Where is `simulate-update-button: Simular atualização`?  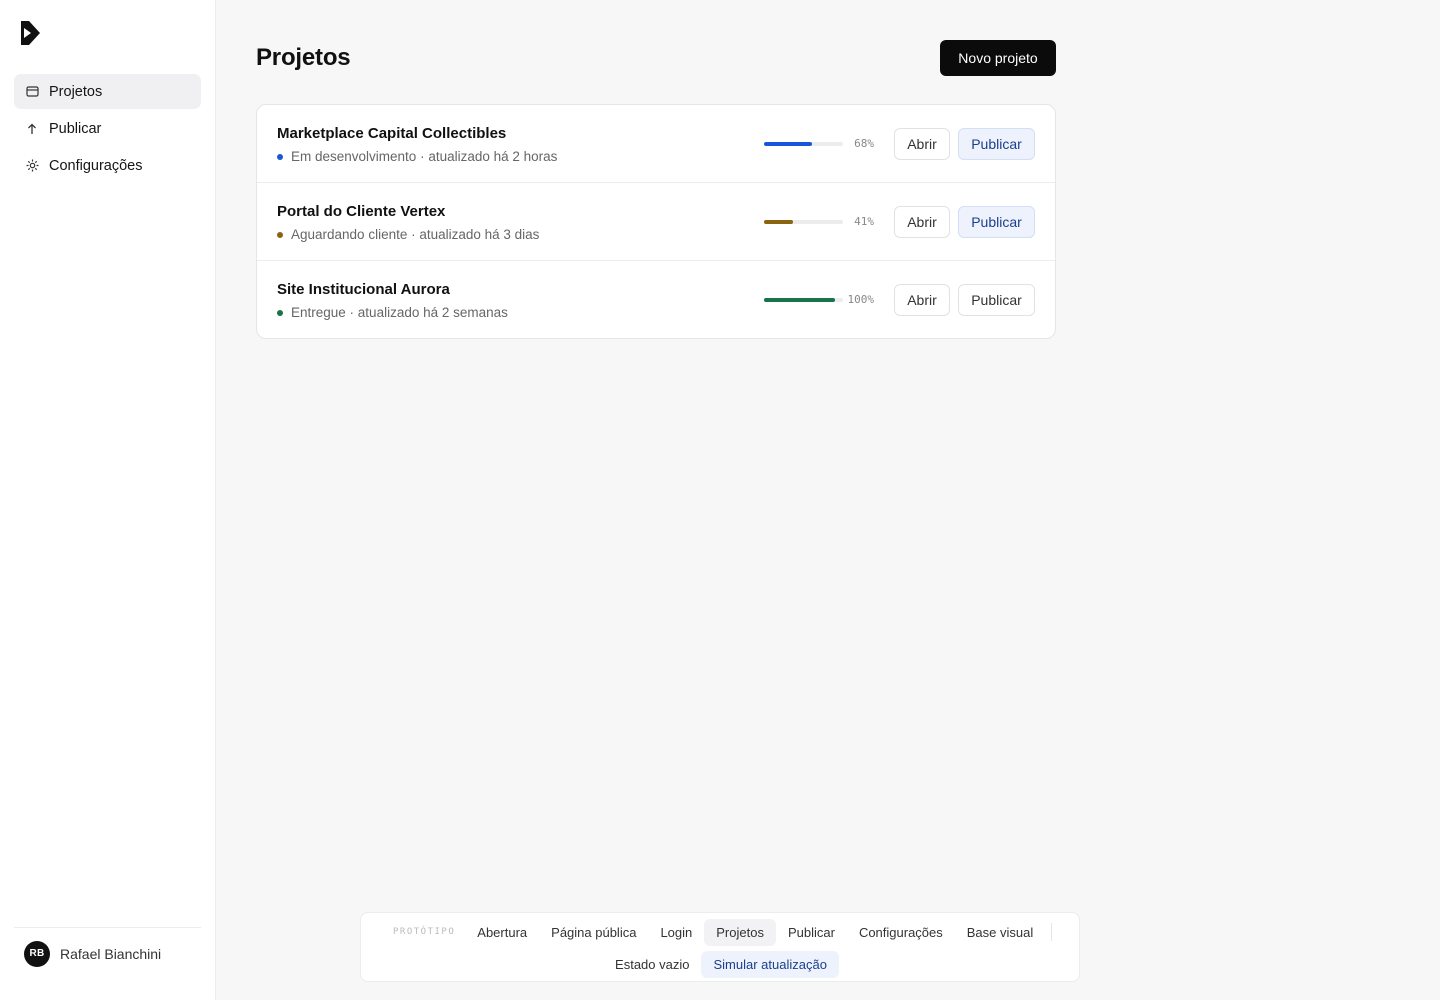 simulate-update-button: Simular atualização is located at coordinates (770, 964).